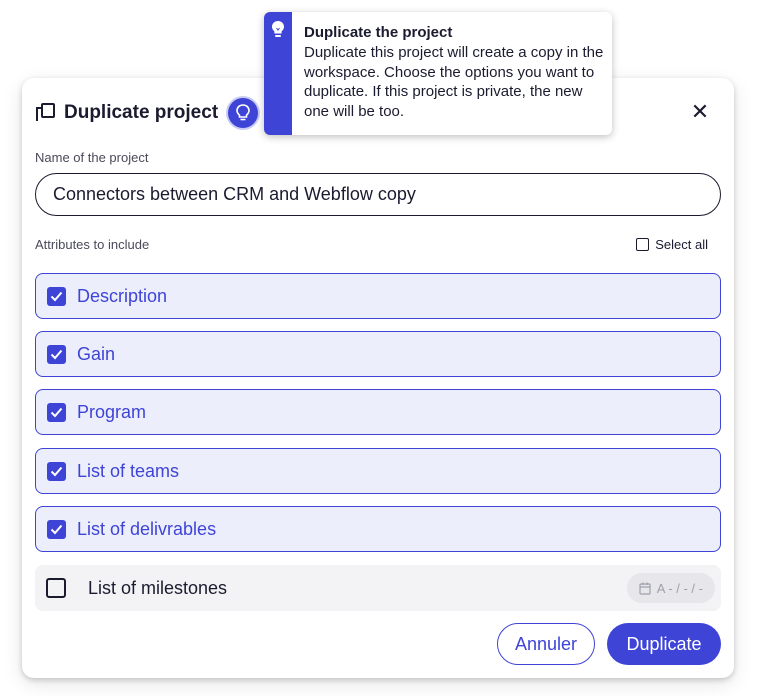  I want to click on attribute-label: List of milestones, so click(158, 587).